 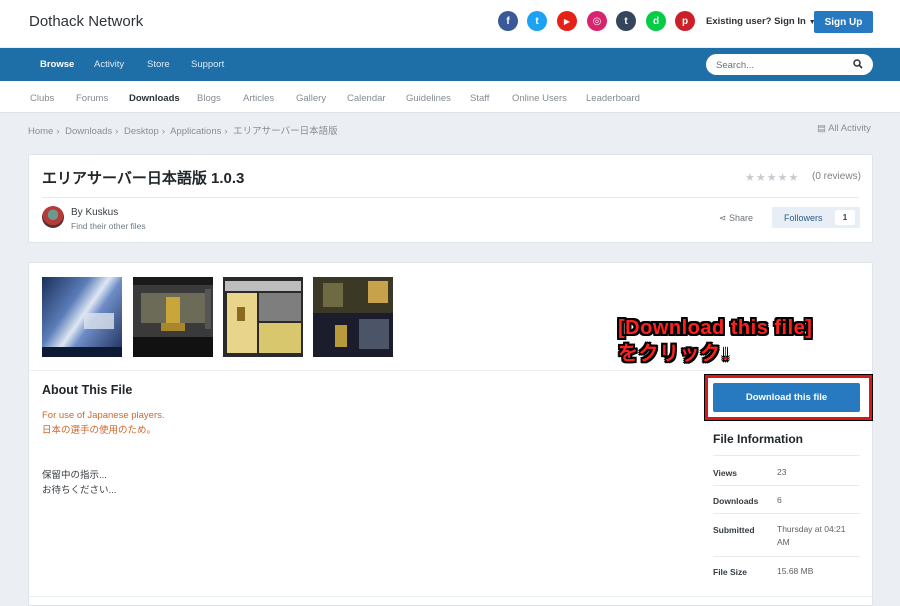 What do you see at coordinates (366, 98) in the screenshot?
I see `subnav-calendar: Calendar` at bounding box center [366, 98].